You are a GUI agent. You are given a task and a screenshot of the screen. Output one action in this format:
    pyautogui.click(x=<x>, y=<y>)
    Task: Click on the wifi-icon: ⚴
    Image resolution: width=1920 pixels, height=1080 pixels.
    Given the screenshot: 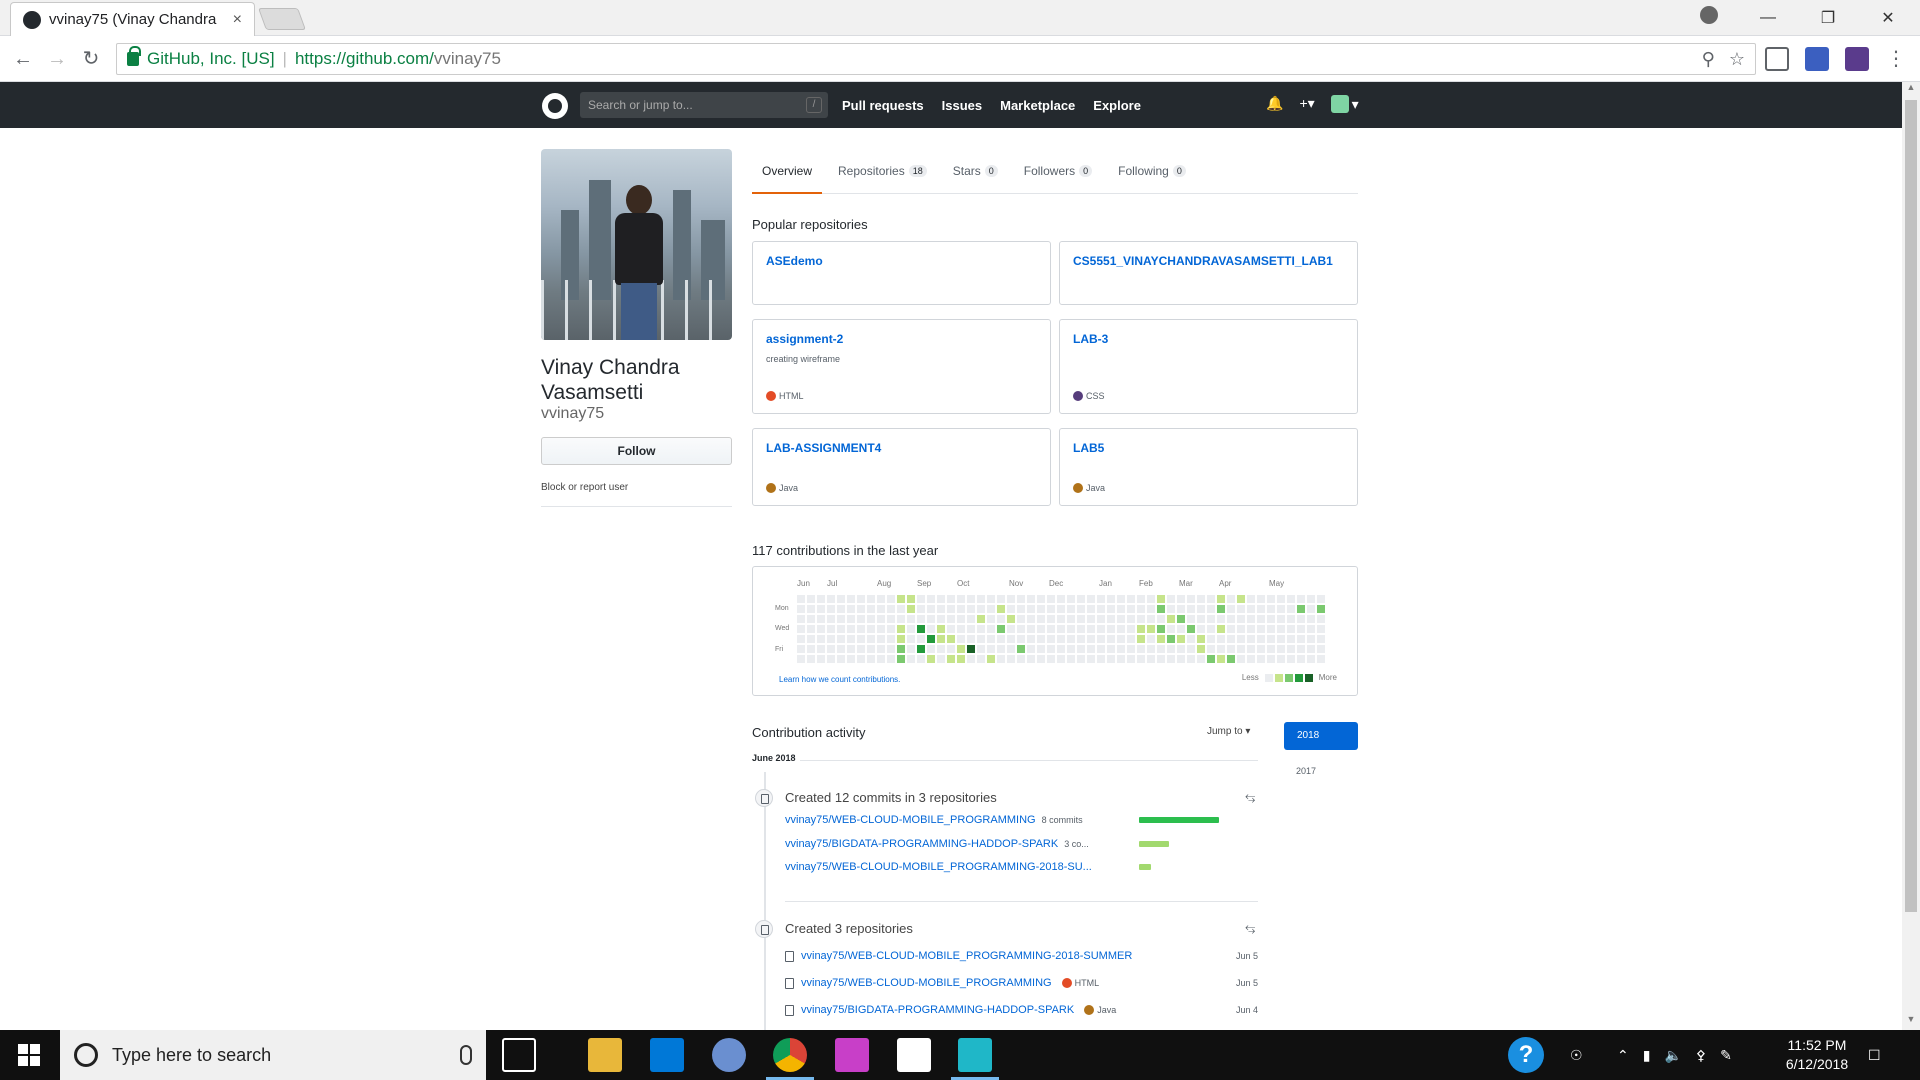 What is the action you would take?
    pyautogui.click(x=1701, y=1055)
    